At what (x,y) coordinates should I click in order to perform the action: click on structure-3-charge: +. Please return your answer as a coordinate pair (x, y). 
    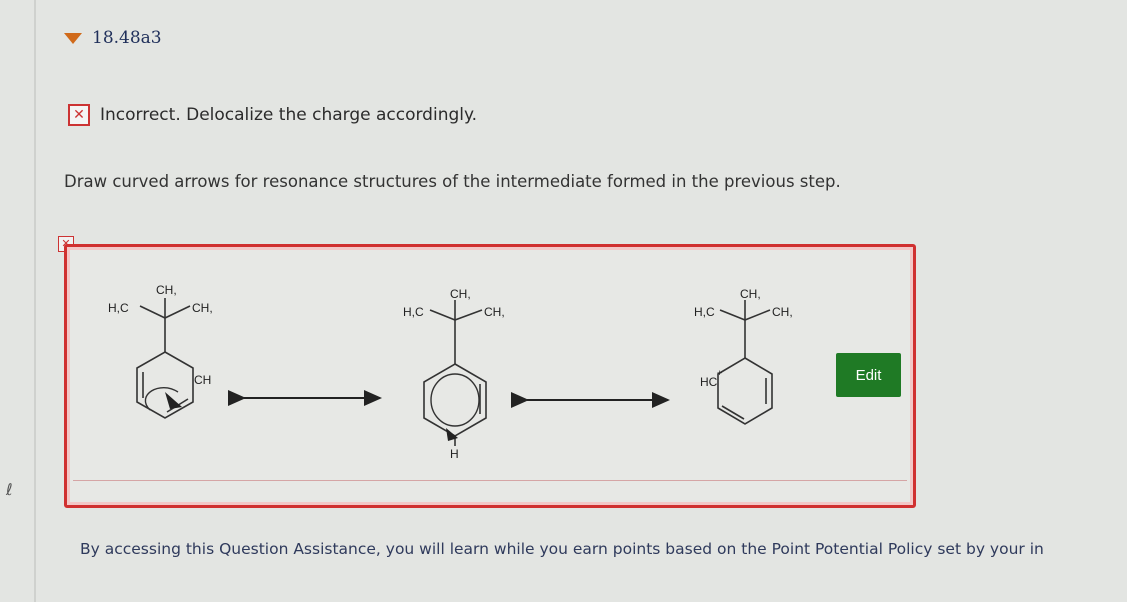
    Looking at the image, I should click on (719, 373).